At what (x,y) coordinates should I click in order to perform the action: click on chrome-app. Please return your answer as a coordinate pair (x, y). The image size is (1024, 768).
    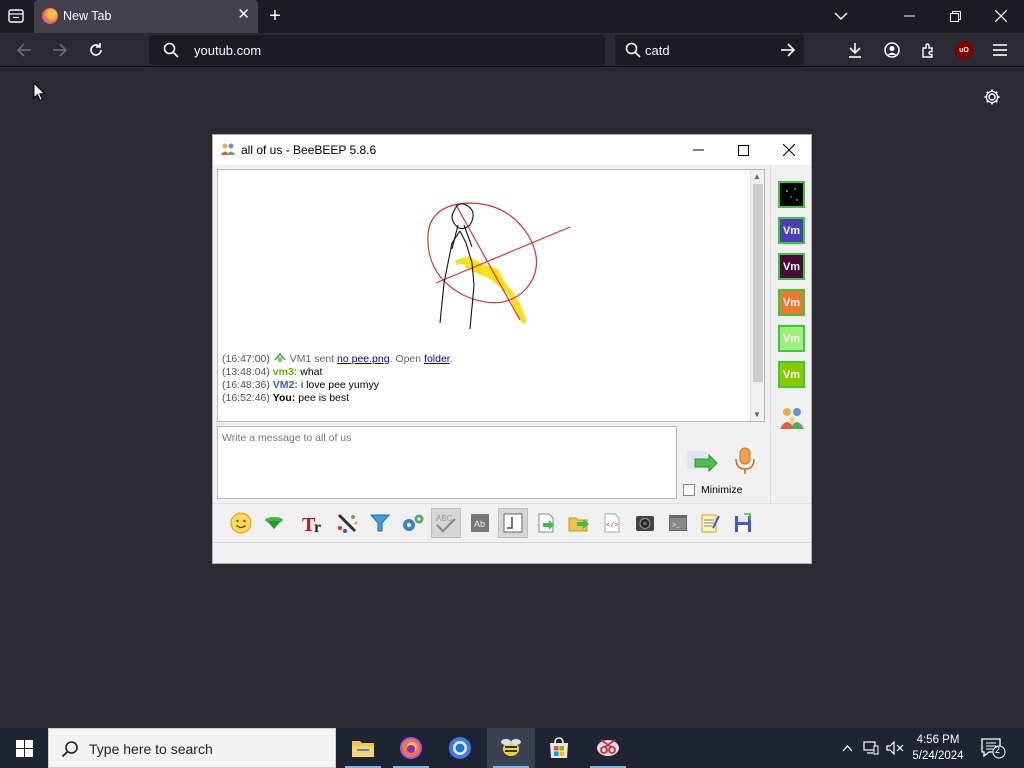
    Looking at the image, I should click on (460, 748).